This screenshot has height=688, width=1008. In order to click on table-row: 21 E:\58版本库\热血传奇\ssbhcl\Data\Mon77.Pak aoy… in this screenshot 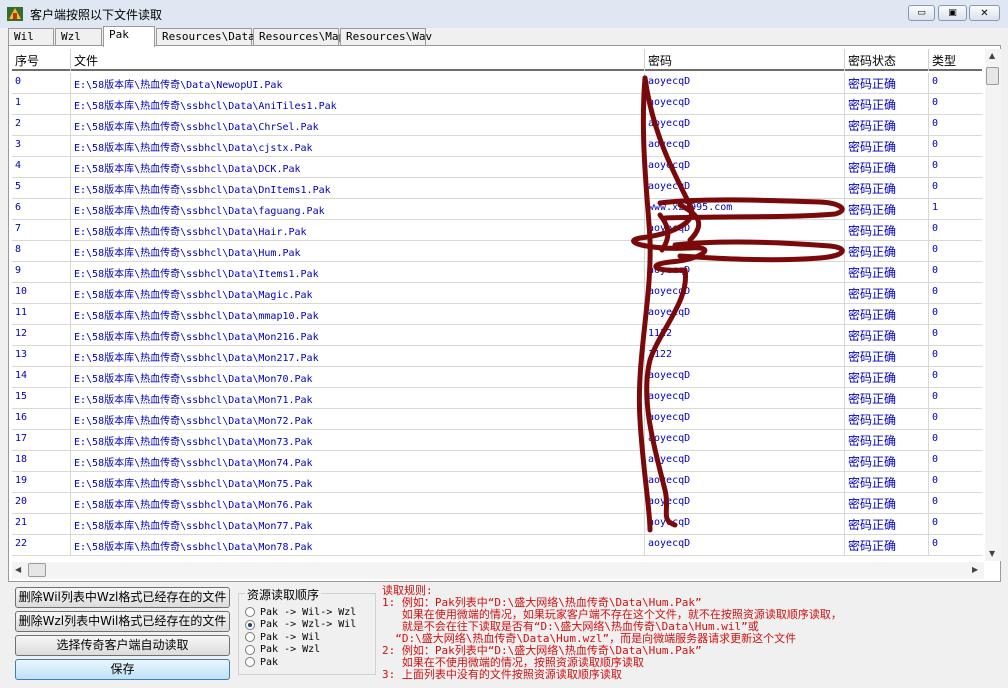, I will do `click(497, 524)`.